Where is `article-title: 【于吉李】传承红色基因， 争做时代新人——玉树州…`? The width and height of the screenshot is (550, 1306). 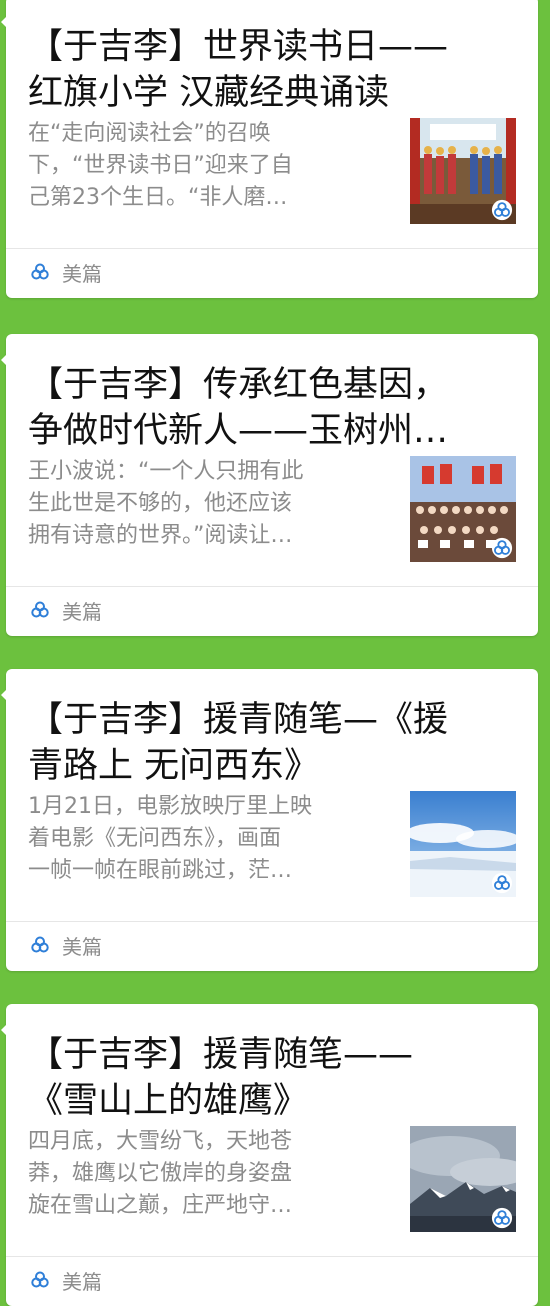 article-title: 【于吉李】传承红色基因， 争做时代新人——玉树州… is located at coordinates (238, 408).